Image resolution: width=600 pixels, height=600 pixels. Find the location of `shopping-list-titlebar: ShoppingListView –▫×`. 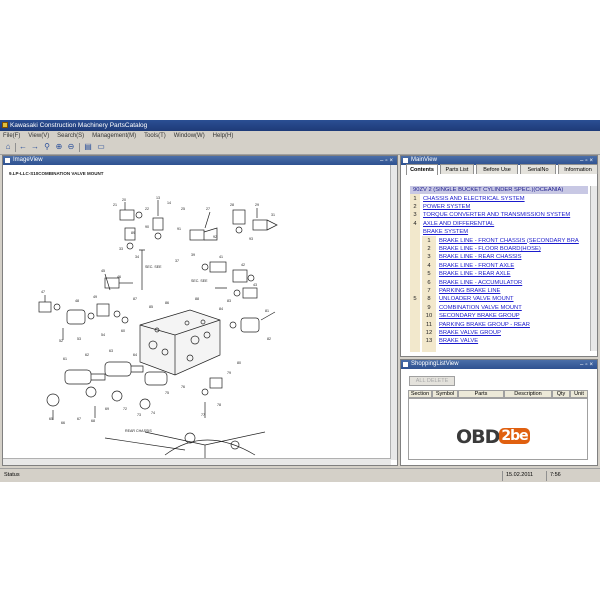

shopping-list-titlebar: ShoppingListView –▫× is located at coordinates (499, 364).